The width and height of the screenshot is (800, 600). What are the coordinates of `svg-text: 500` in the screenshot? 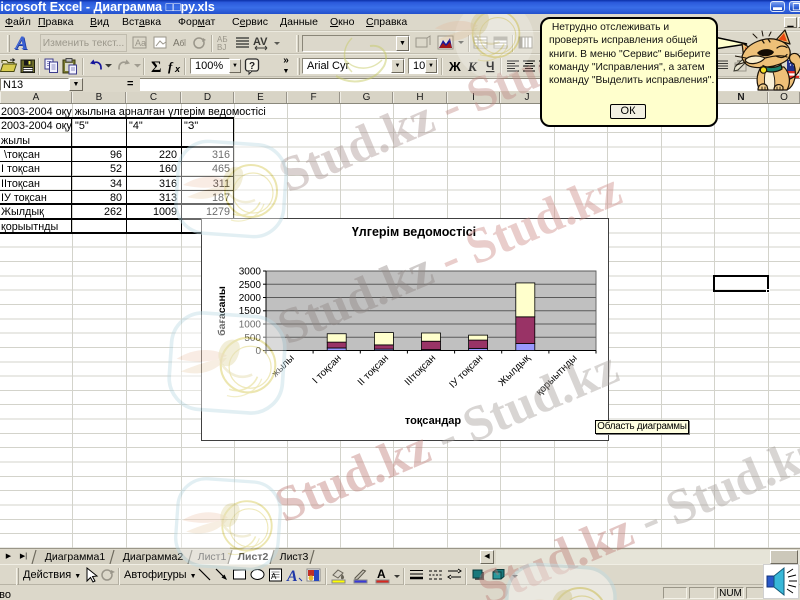 It's located at (252, 338).